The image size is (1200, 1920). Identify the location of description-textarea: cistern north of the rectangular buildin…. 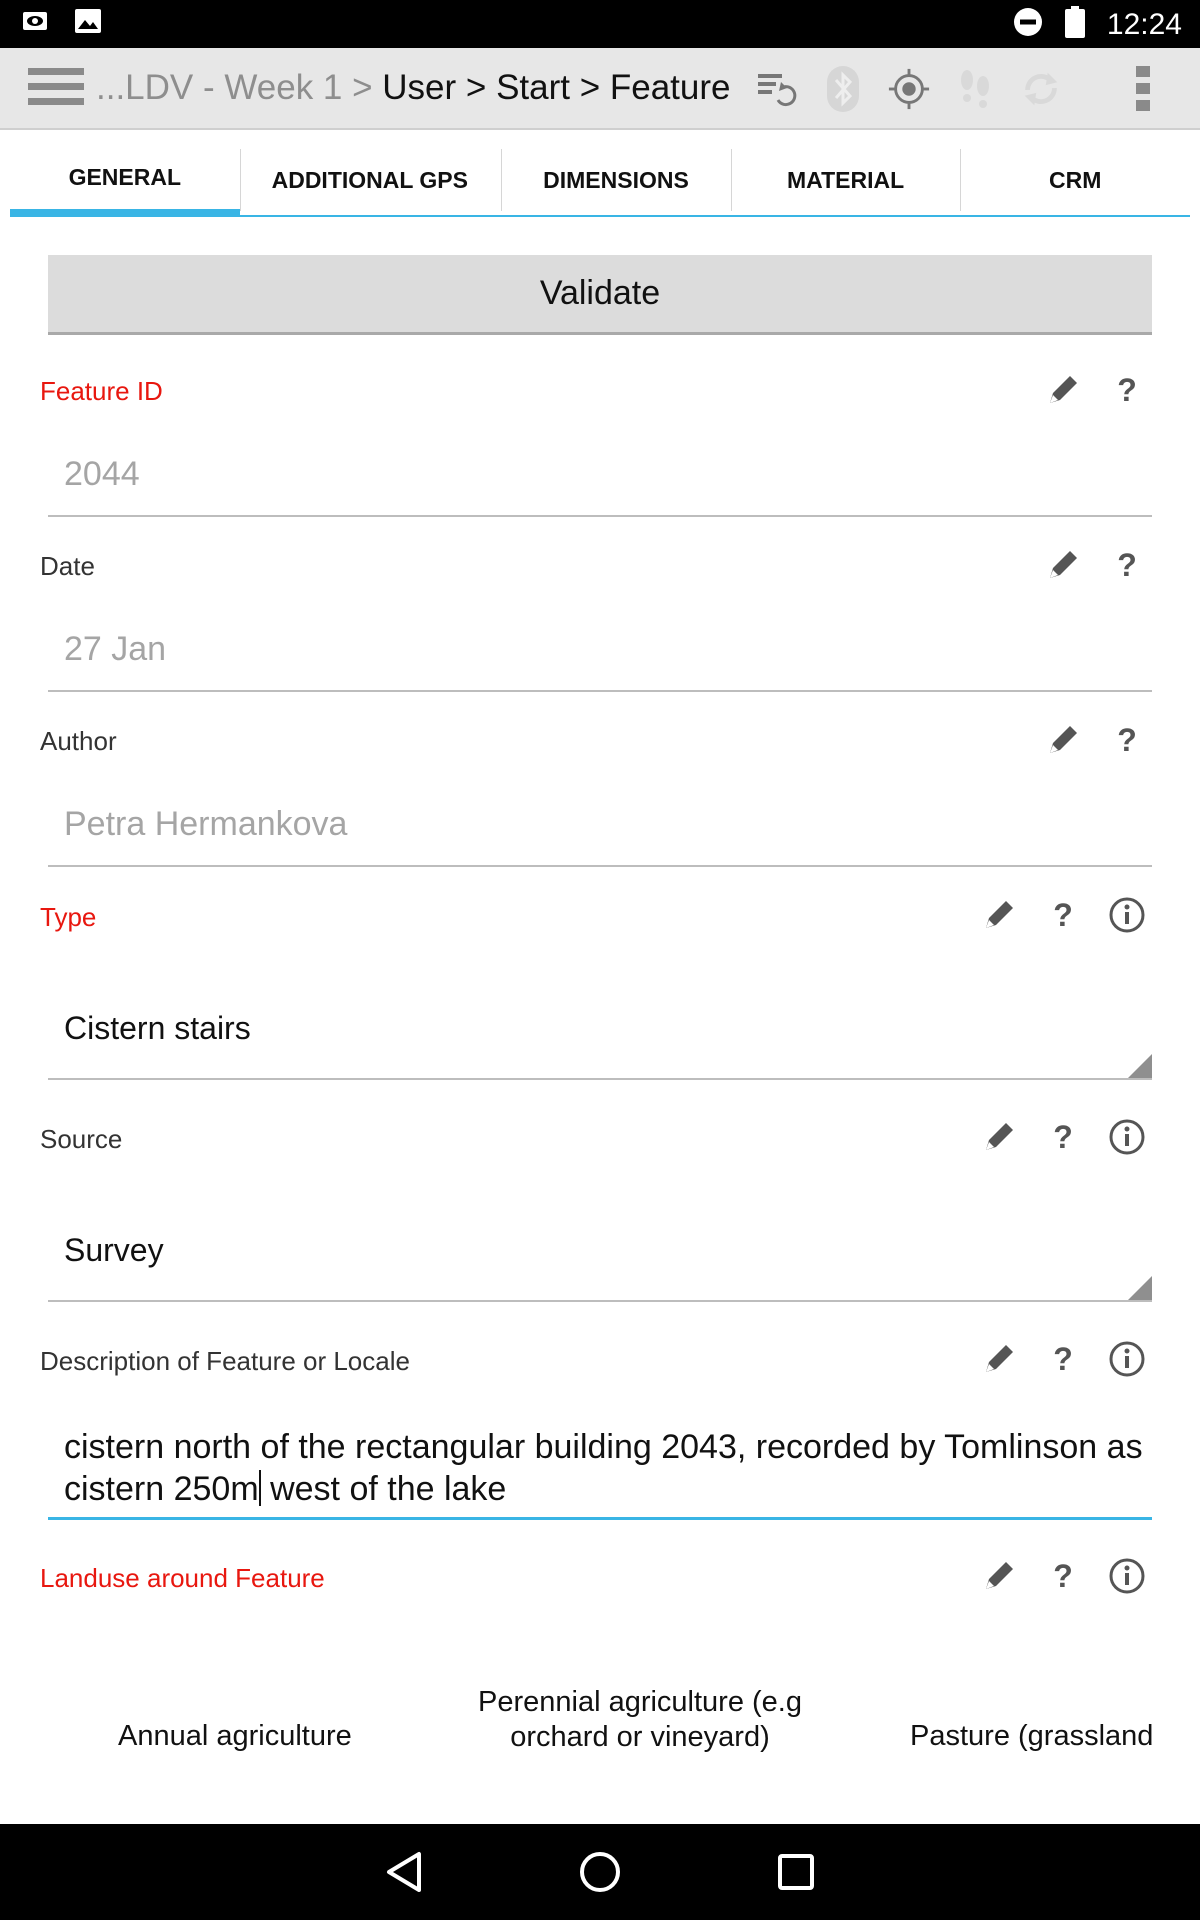
(600, 1465).